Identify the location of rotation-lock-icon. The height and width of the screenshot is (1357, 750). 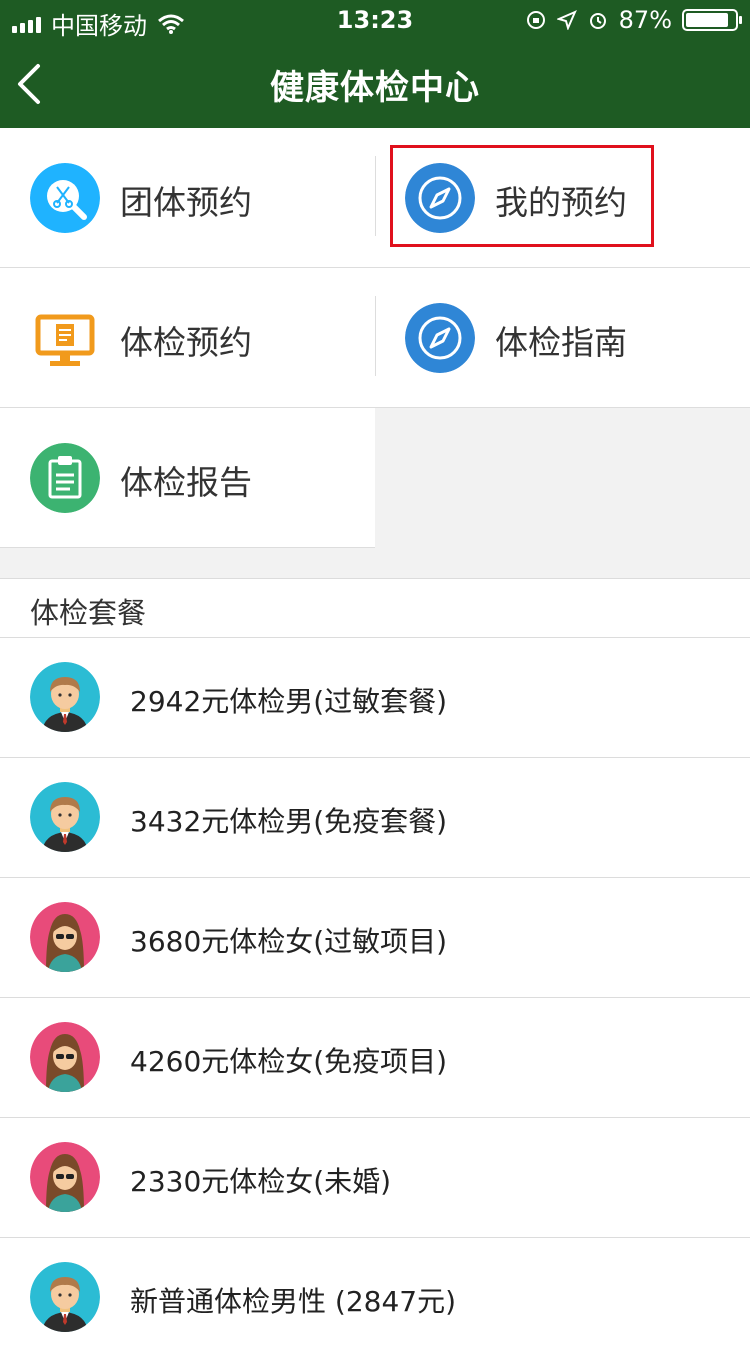
(535, 20).